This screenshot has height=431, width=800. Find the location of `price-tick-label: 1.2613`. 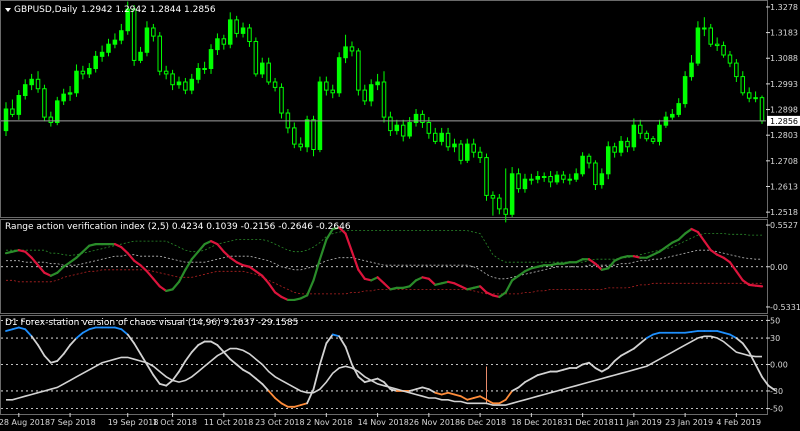

price-tick-label: 1.2613 is located at coordinates (784, 186).